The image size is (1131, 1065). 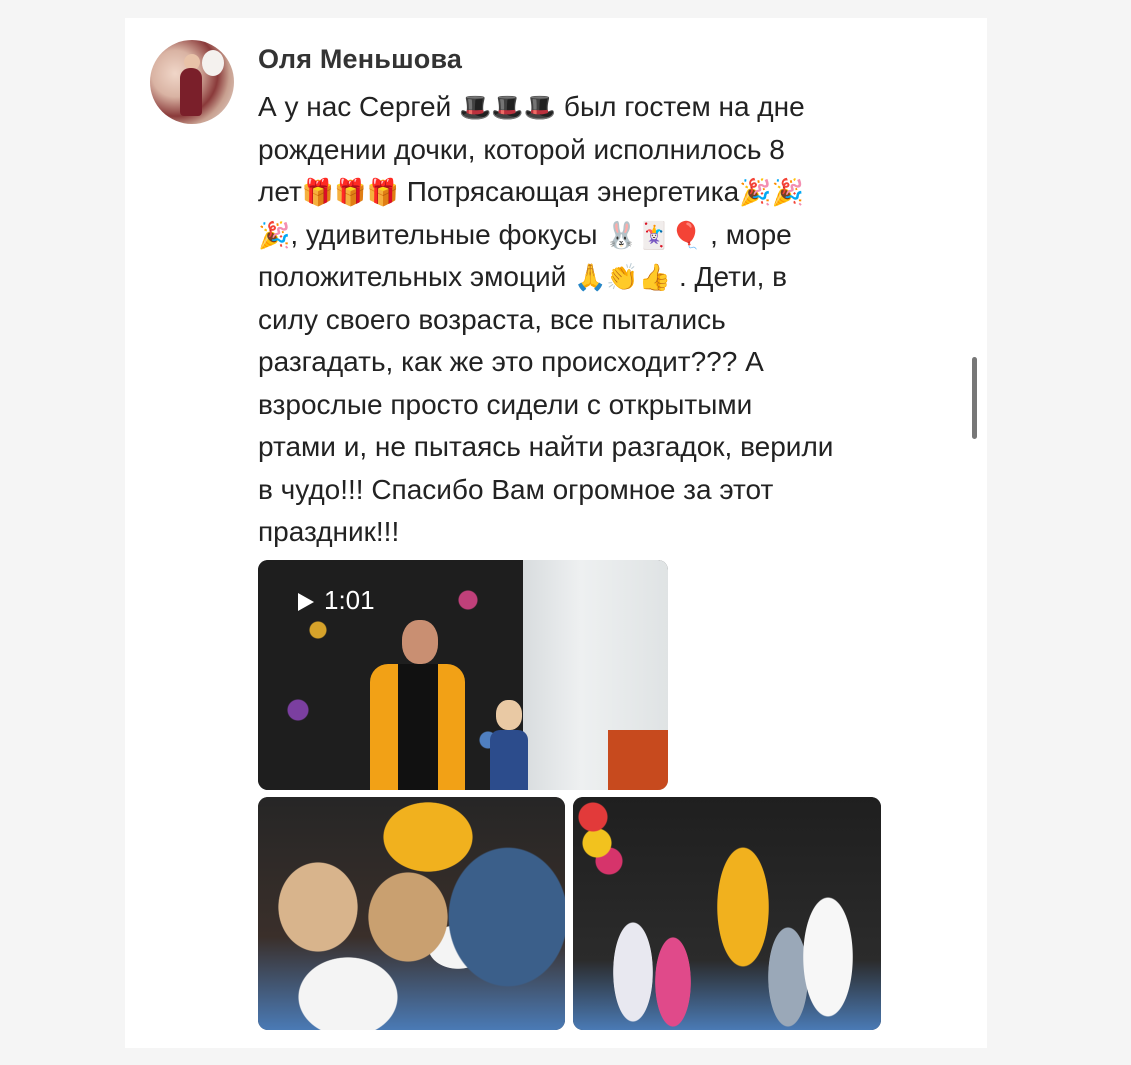 I want to click on top-hat-emoji: 🎩🎩🎩, so click(x=508, y=107).